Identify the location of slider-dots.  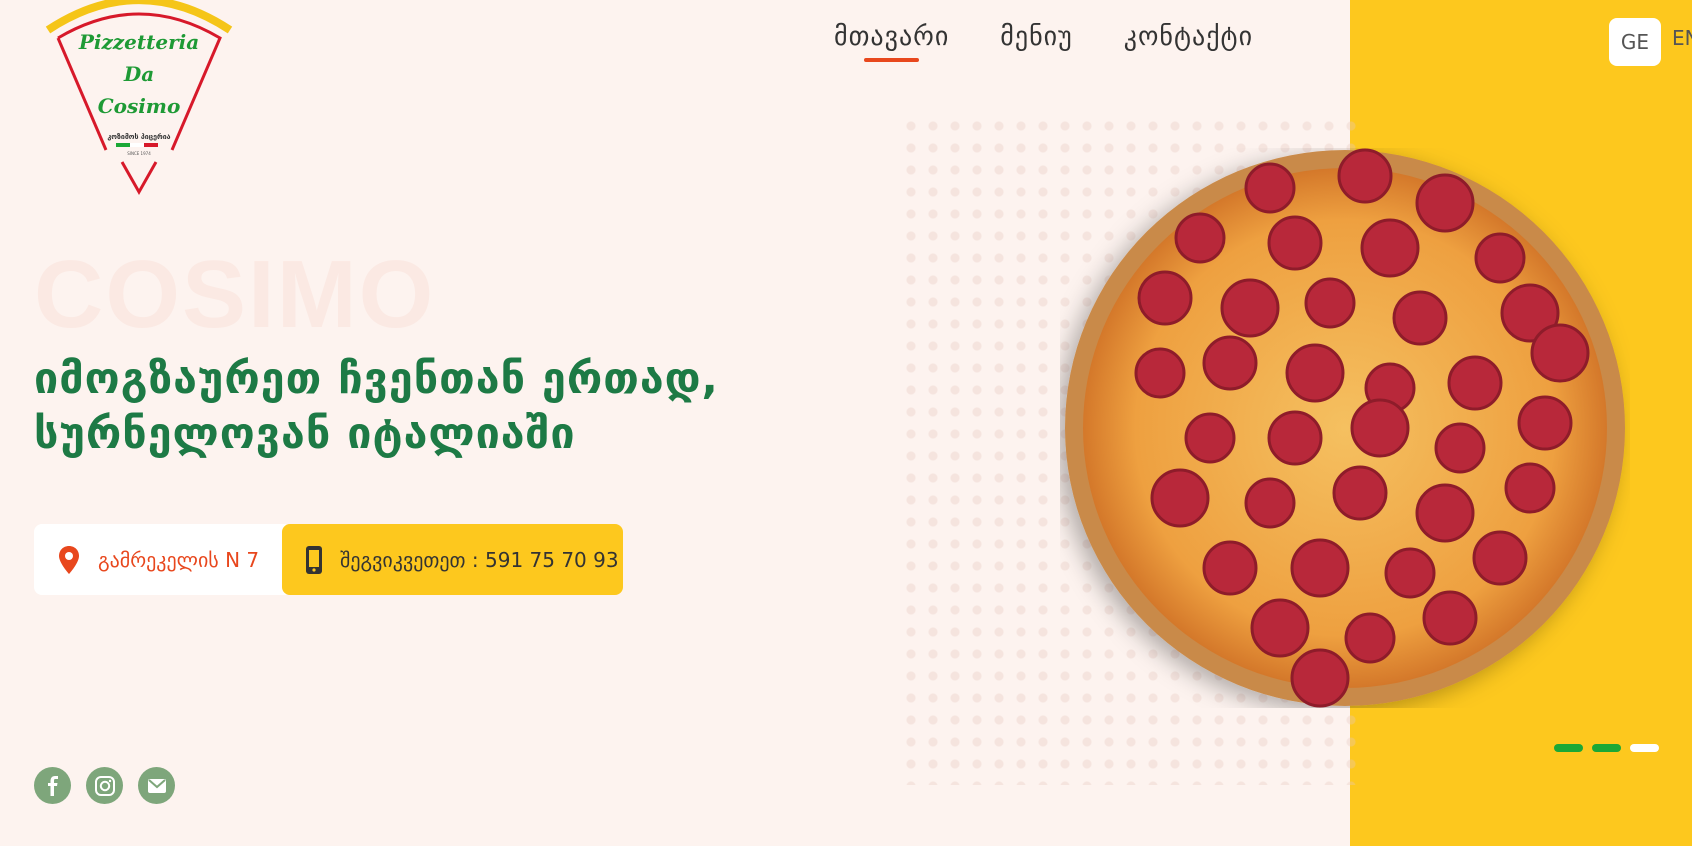
(1611, 748).